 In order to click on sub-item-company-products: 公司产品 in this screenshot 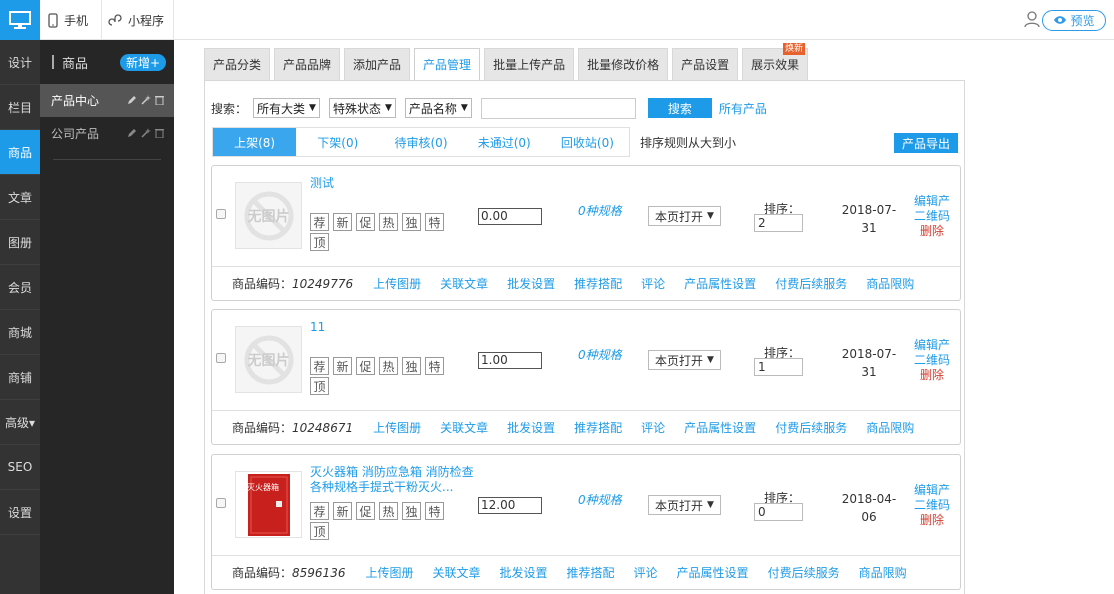, I will do `click(107, 133)`.